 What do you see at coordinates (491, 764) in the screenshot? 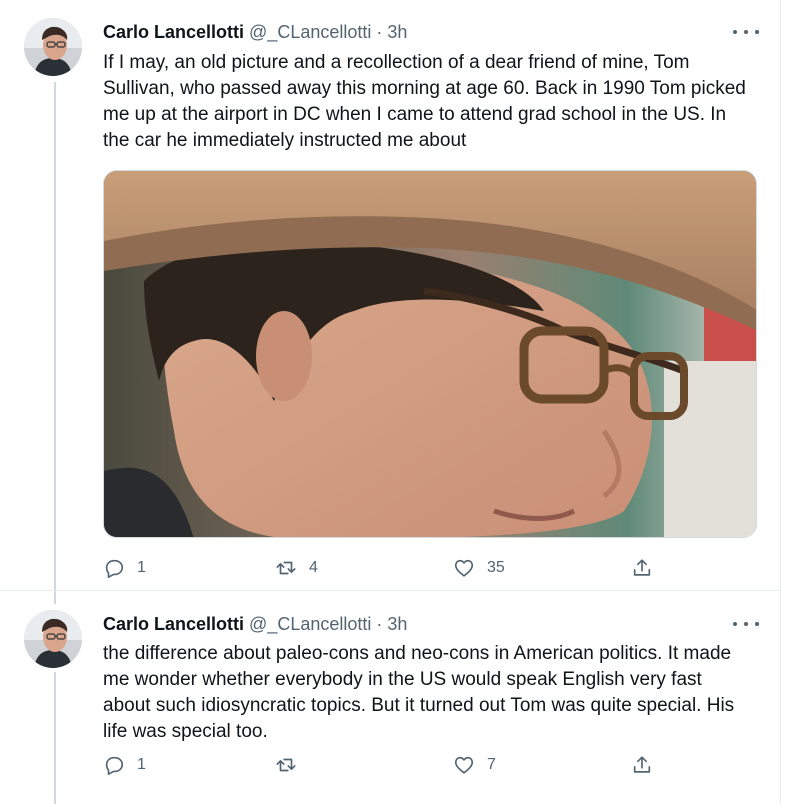
I see `like-count: 7` at bounding box center [491, 764].